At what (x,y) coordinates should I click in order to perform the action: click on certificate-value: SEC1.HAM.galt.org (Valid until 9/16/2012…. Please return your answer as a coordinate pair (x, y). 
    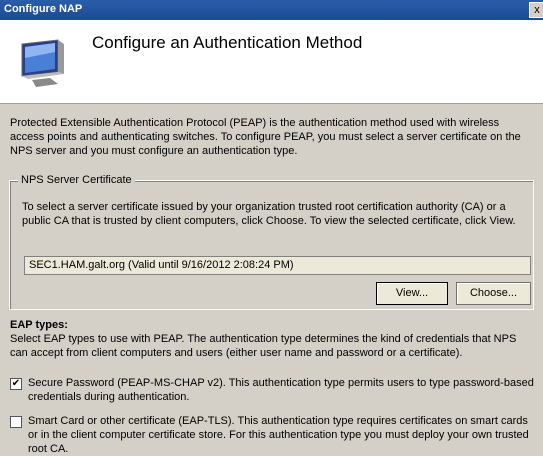
    Looking at the image, I should click on (161, 265).